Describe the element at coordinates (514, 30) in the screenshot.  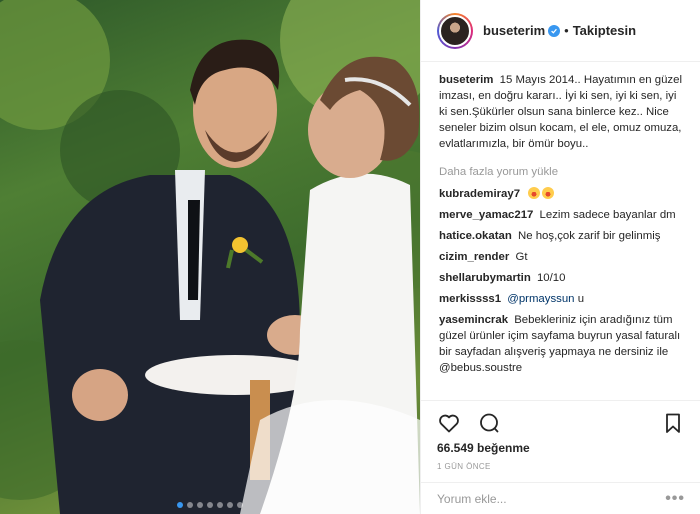
I see `header-username: buseterim` at that location.